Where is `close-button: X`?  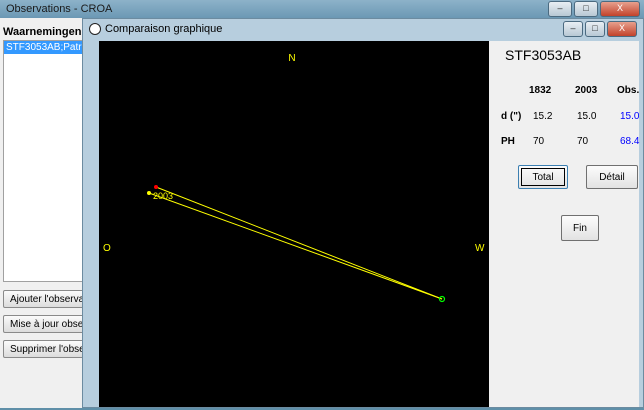 close-button: X is located at coordinates (620, 9).